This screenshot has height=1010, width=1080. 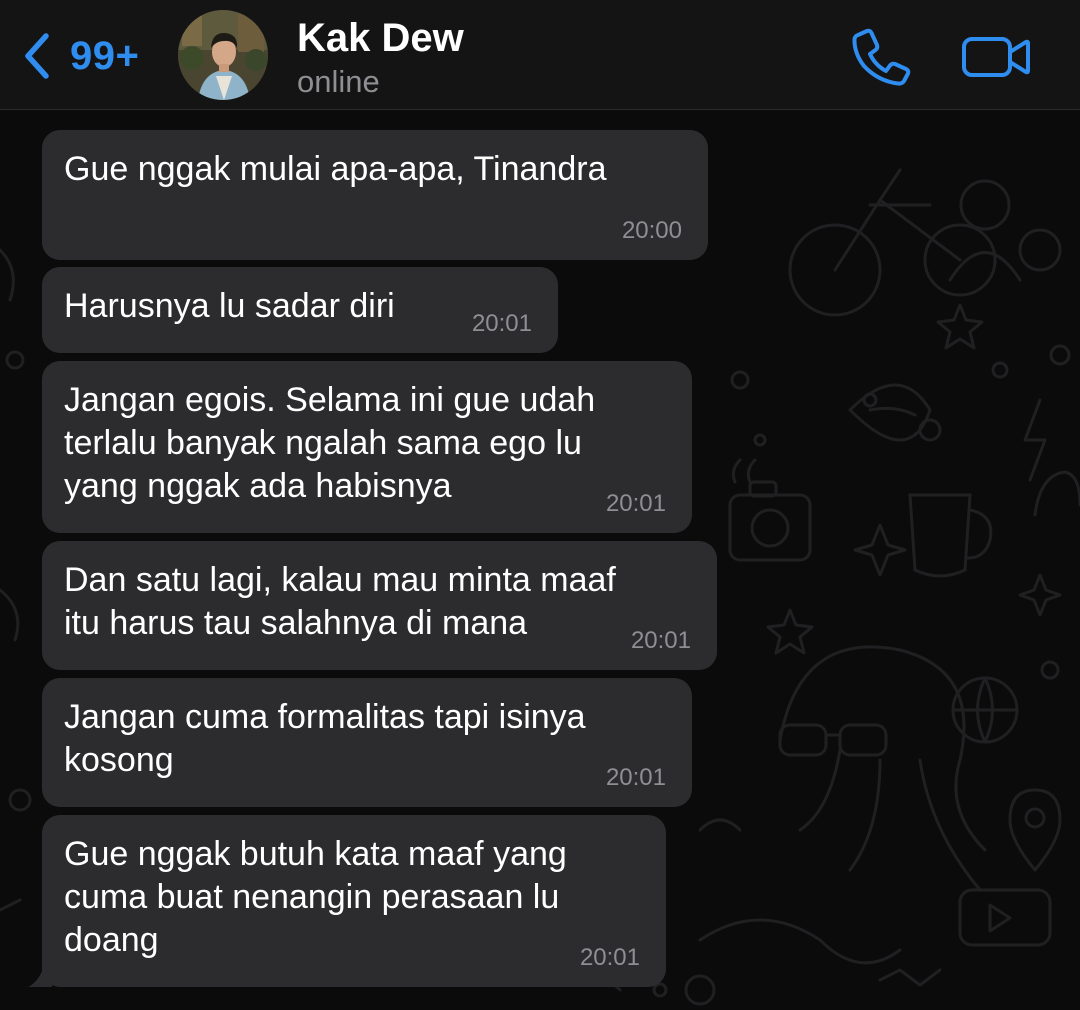 I want to click on message-text: cuma buat nenangin perasaan lu, so click(x=312, y=897).